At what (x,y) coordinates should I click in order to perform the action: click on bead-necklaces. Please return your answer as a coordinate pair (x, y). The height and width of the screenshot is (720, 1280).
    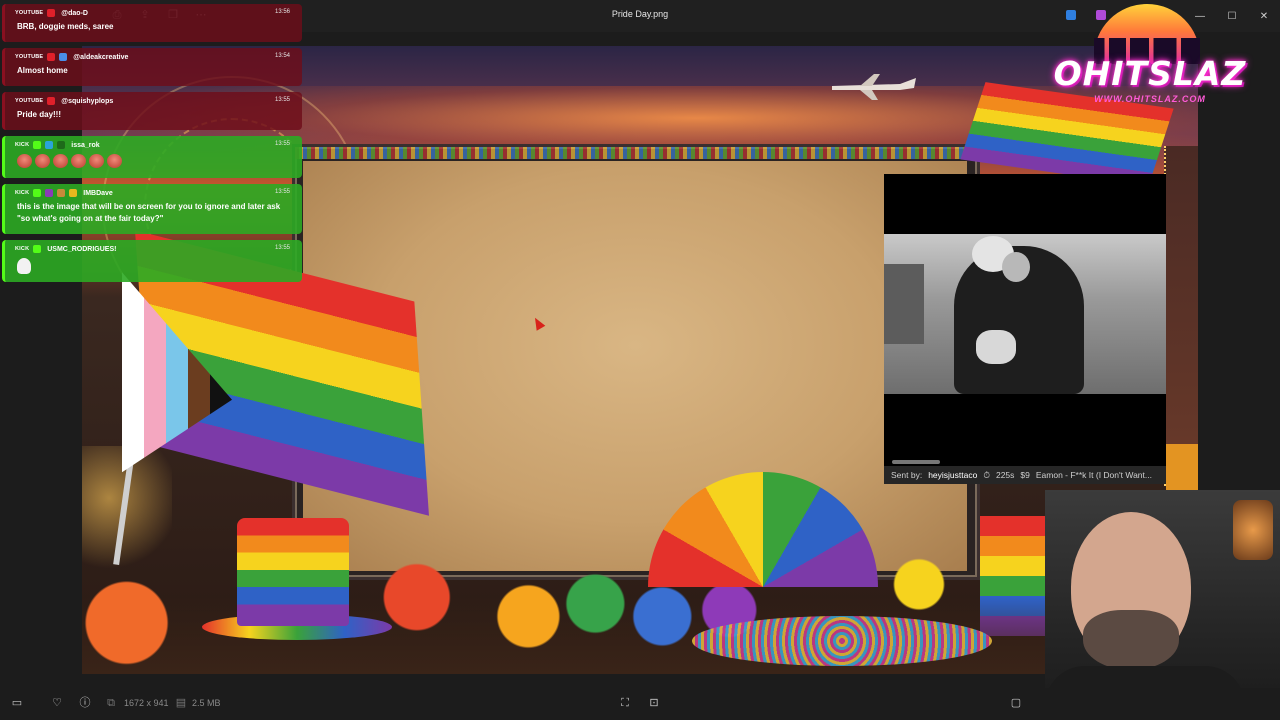
    Looking at the image, I should click on (842, 641).